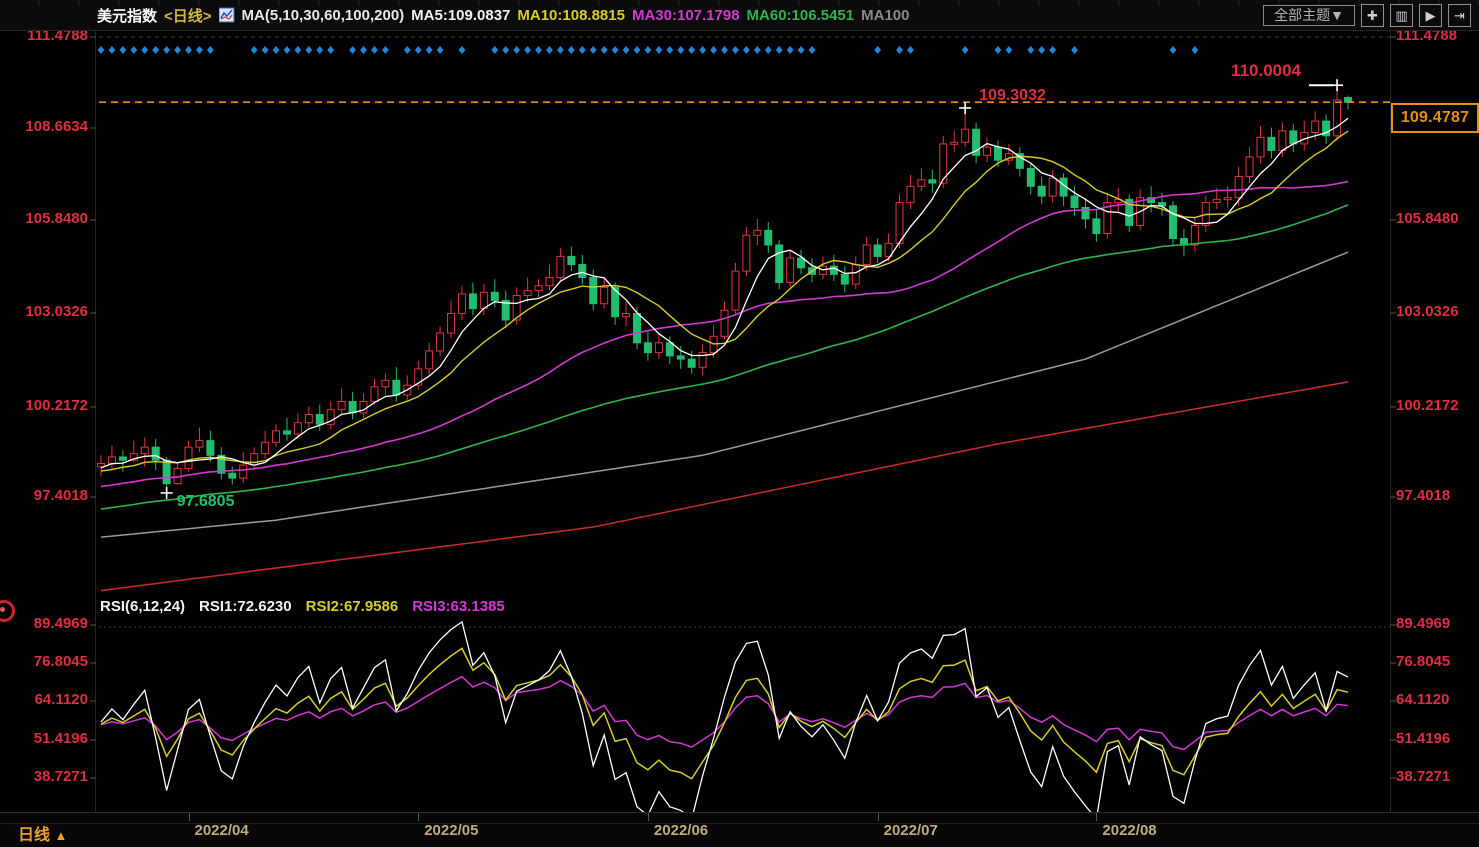 The height and width of the screenshot is (847, 1479). I want to click on toolbar-controls: 全部主题▼ ✚ ▥ ▶ ⇥, so click(1367, 15).